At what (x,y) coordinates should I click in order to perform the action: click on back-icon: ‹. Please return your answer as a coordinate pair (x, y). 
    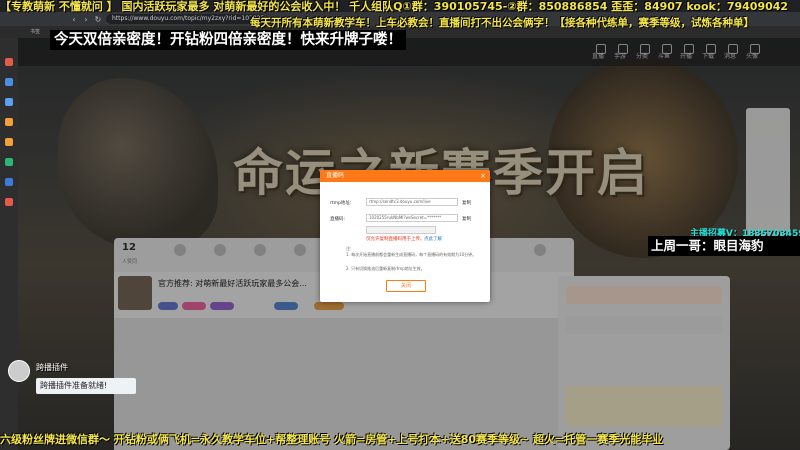
    Looking at the image, I should click on (74, 19).